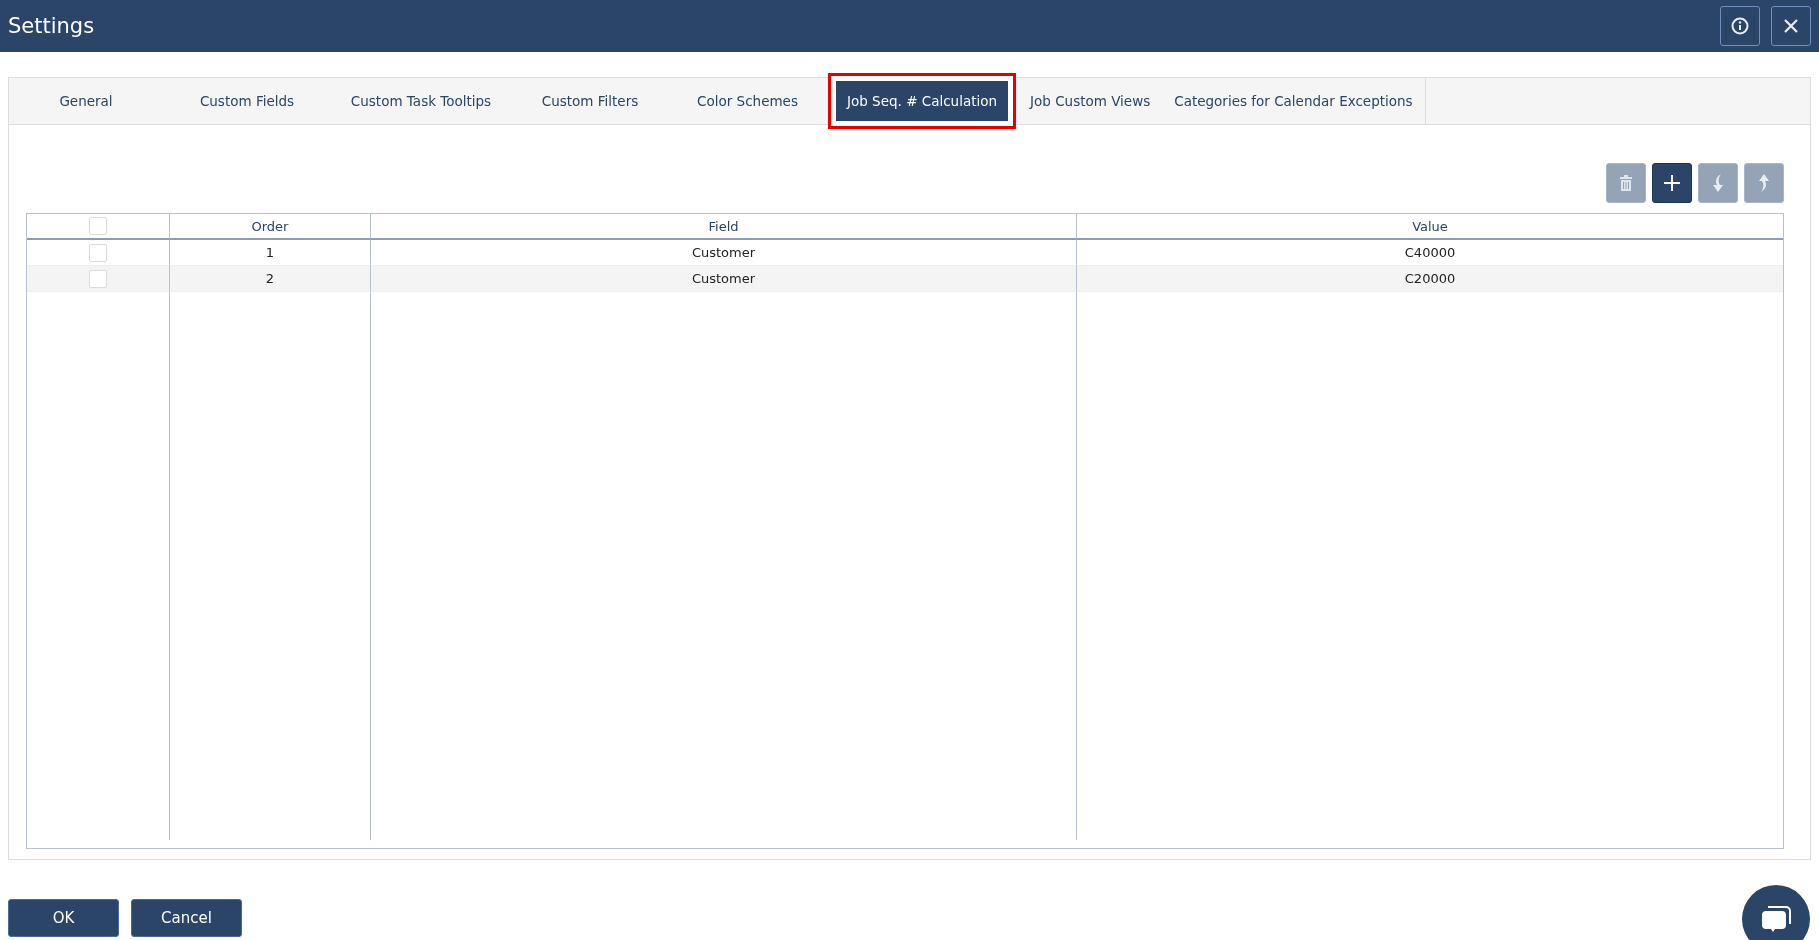  Describe the element at coordinates (186, 918) in the screenshot. I see `cancel-button: Cancel` at that location.